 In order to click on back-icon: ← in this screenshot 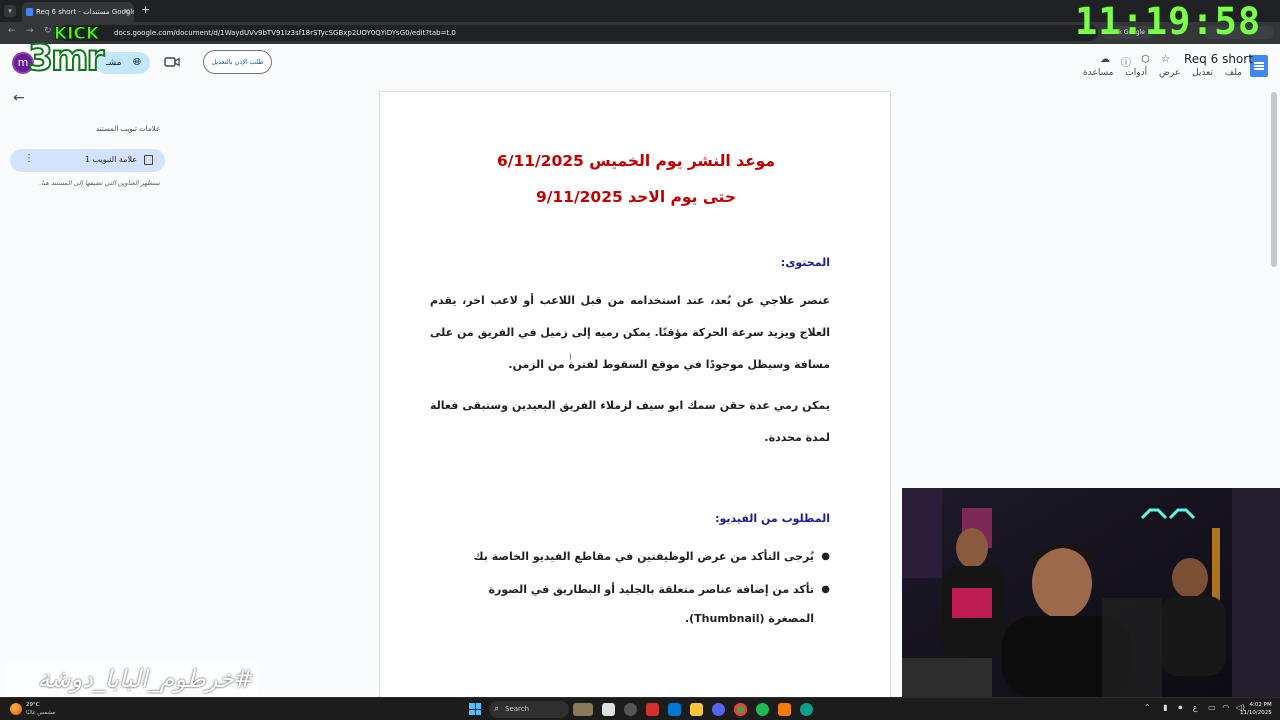, I will do `click(12, 31)`.